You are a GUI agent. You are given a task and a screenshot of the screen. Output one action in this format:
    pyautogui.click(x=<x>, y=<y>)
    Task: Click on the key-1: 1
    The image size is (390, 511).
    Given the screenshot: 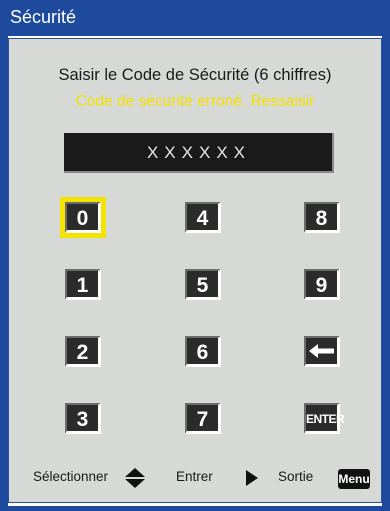 What is the action you would take?
    pyautogui.click(x=83, y=284)
    